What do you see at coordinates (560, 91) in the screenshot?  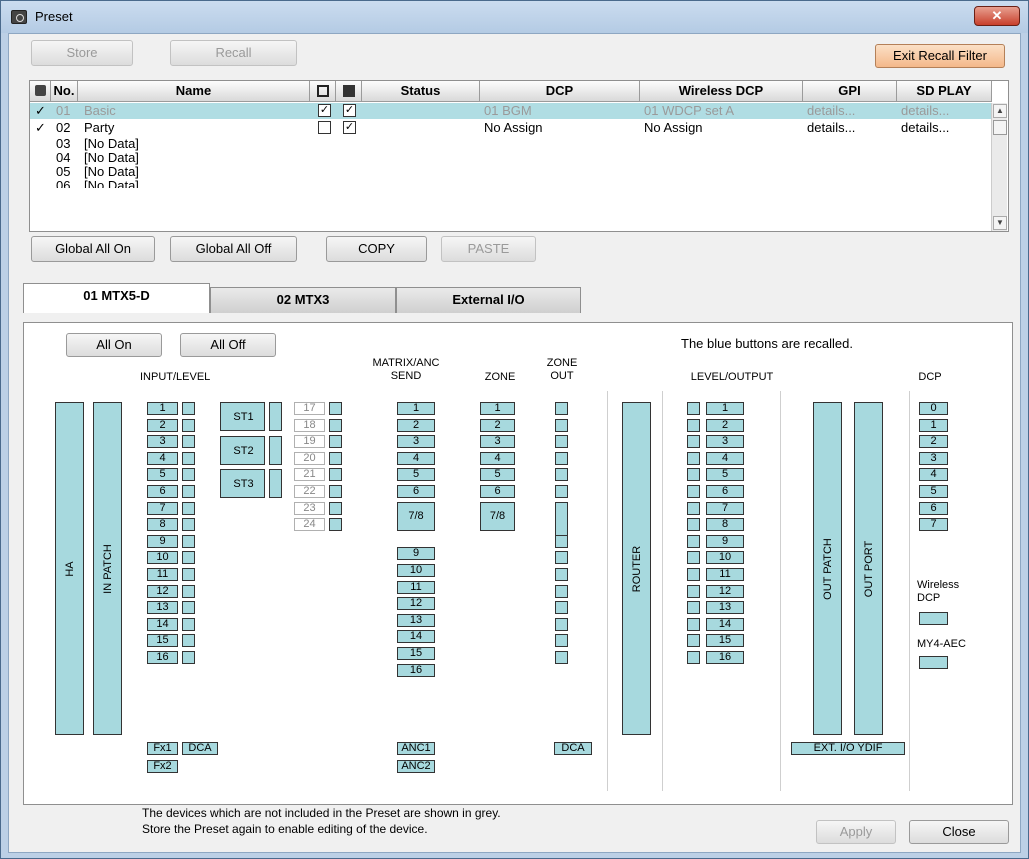 I see `dcp-column-header: DCP` at bounding box center [560, 91].